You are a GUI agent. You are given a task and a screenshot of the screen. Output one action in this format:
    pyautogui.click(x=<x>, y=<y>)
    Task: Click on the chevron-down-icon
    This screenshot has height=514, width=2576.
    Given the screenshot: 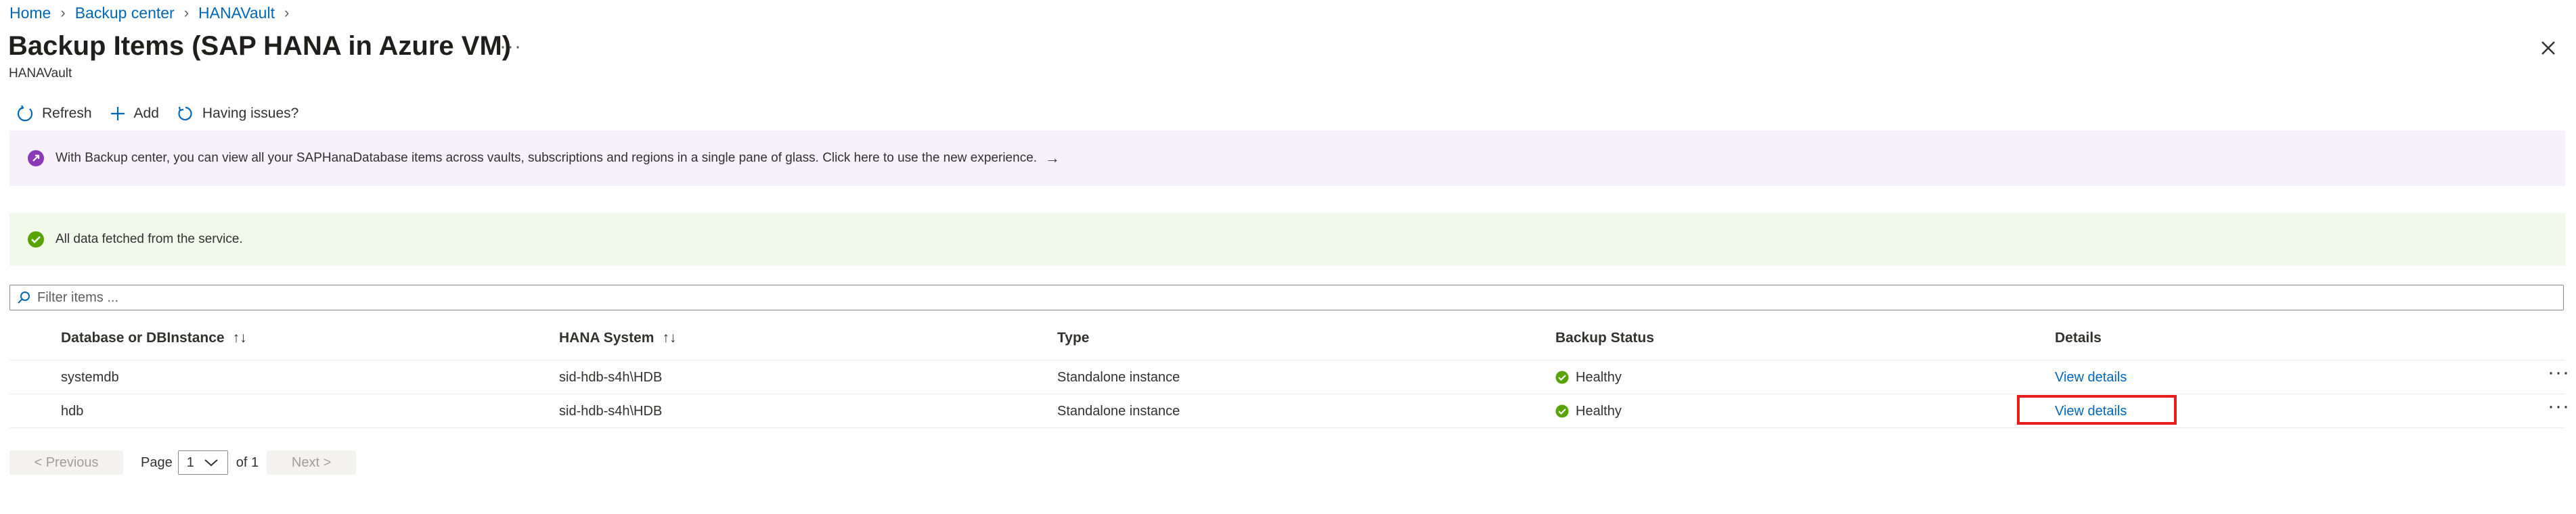 What is the action you would take?
    pyautogui.click(x=211, y=463)
    